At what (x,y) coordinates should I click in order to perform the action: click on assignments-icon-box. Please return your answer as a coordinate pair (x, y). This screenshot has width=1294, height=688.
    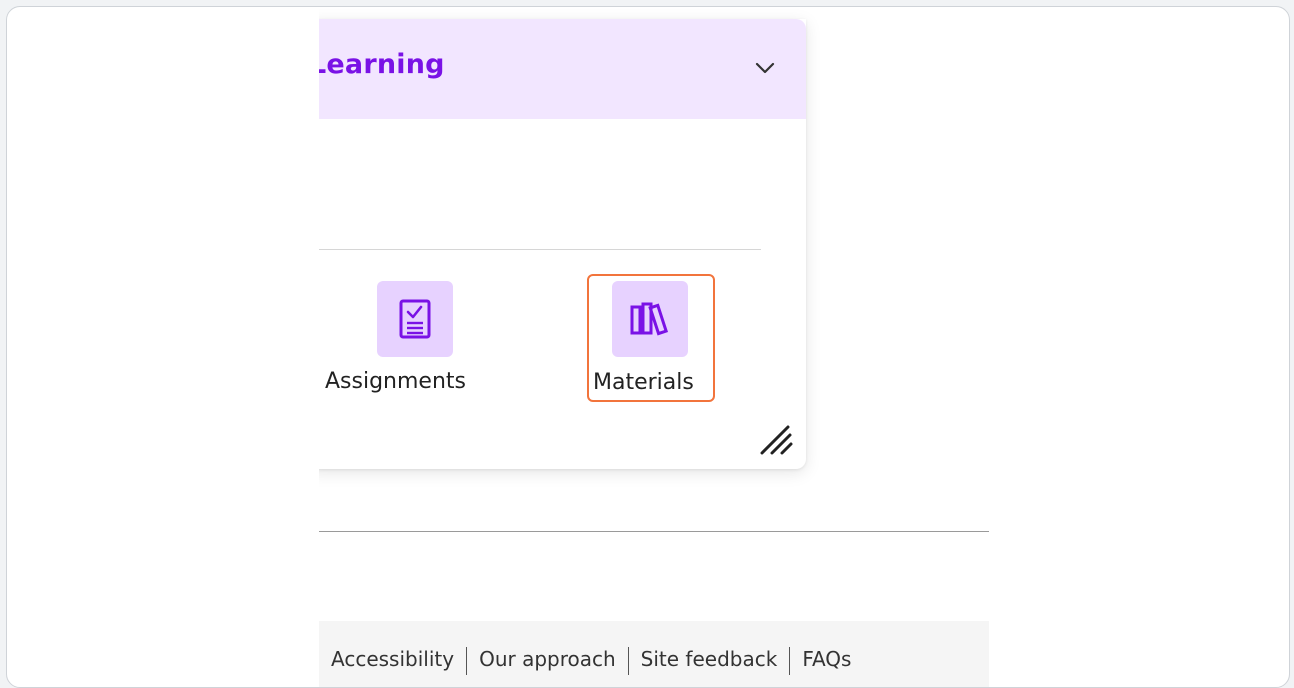
    Looking at the image, I should click on (415, 319).